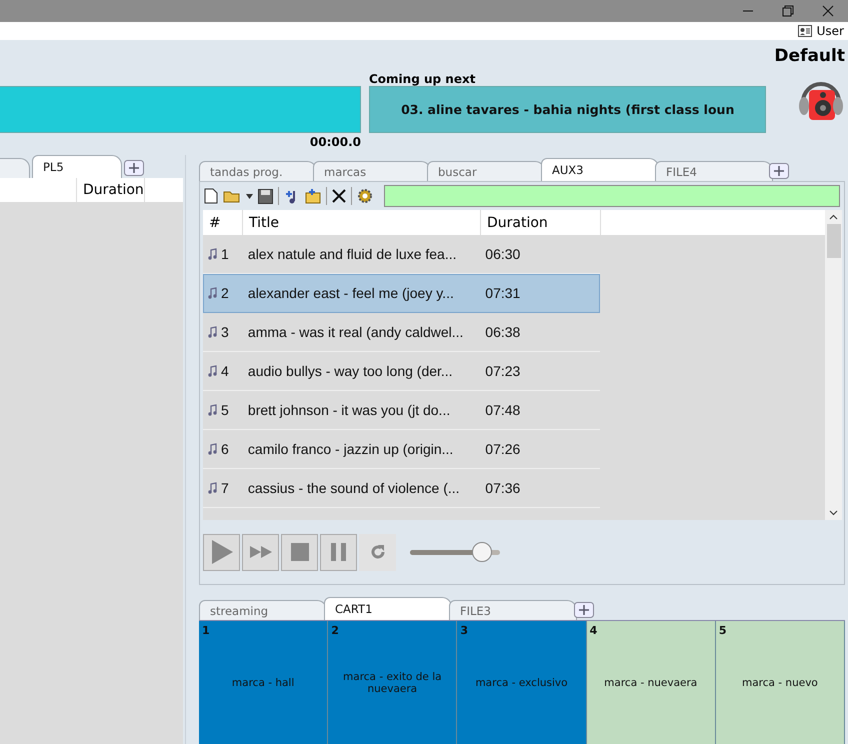 This screenshot has height=744, width=848. What do you see at coordinates (225, 293) in the screenshot?
I see `track-number: 2` at bounding box center [225, 293].